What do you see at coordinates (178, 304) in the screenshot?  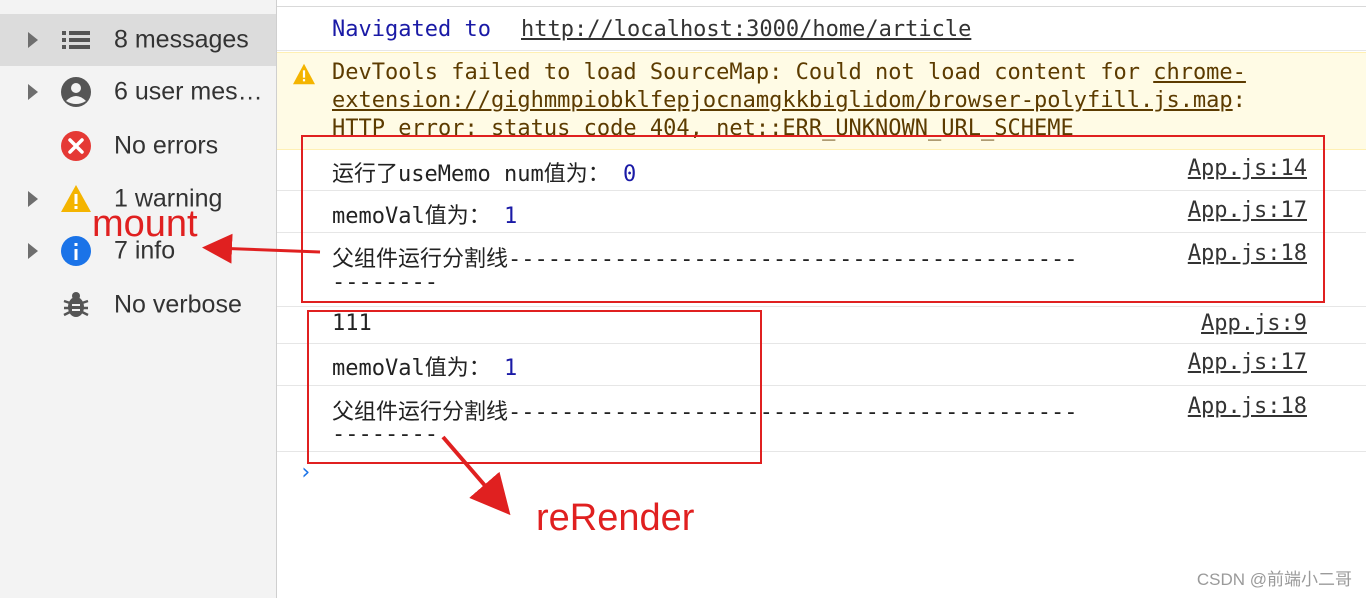 I see `sidebar-item-label: No verbose` at bounding box center [178, 304].